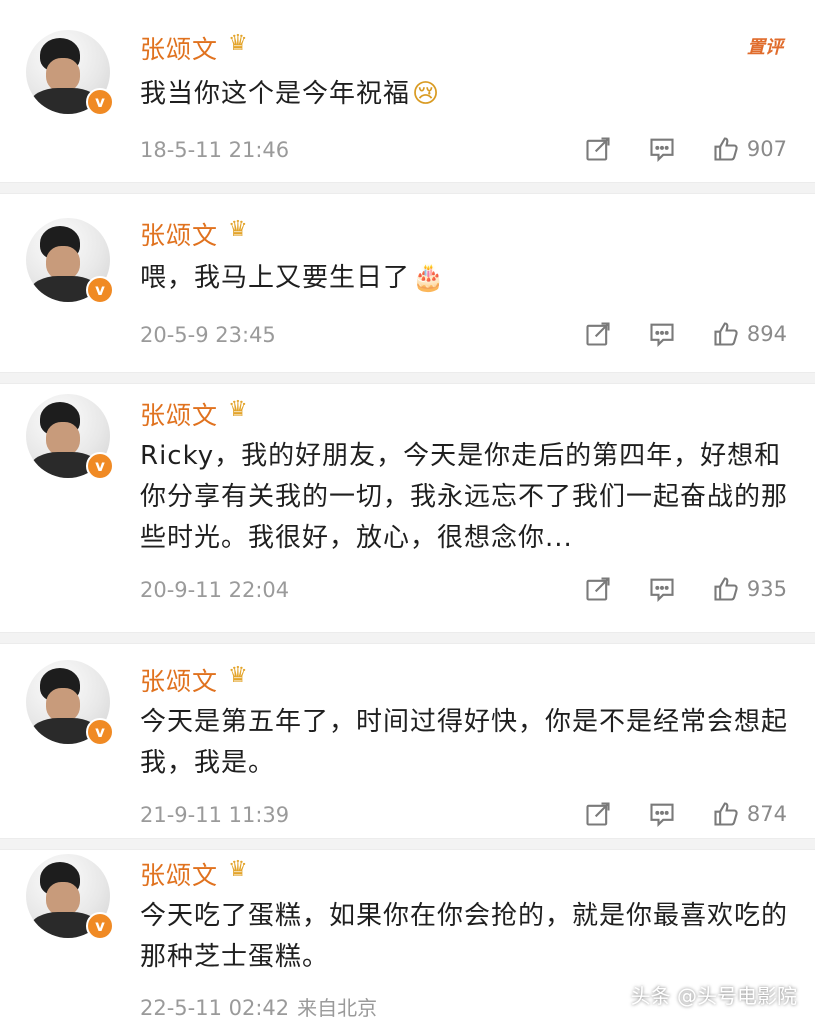 Image resolution: width=815 pixels, height=1023 pixels. What do you see at coordinates (215, 590) in the screenshot?
I see `timestamp: 20-9-11 22:04` at bounding box center [215, 590].